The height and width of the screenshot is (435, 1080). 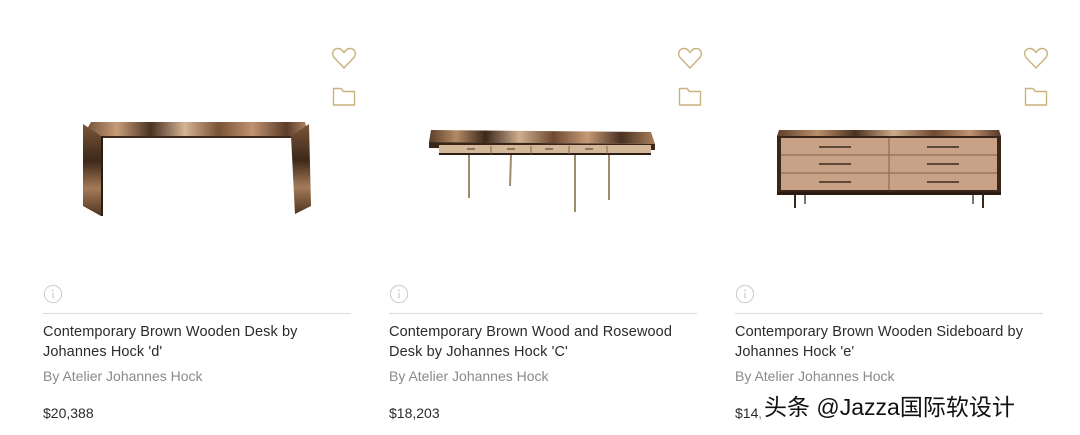 I want to click on product-price: $20,388, so click(x=68, y=413).